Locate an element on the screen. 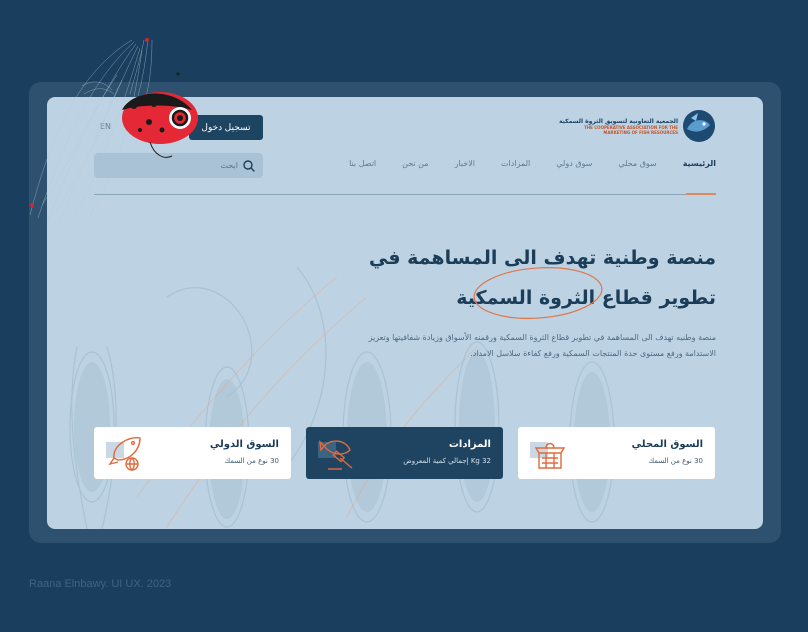  fish-logo-icon is located at coordinates (699, 126).